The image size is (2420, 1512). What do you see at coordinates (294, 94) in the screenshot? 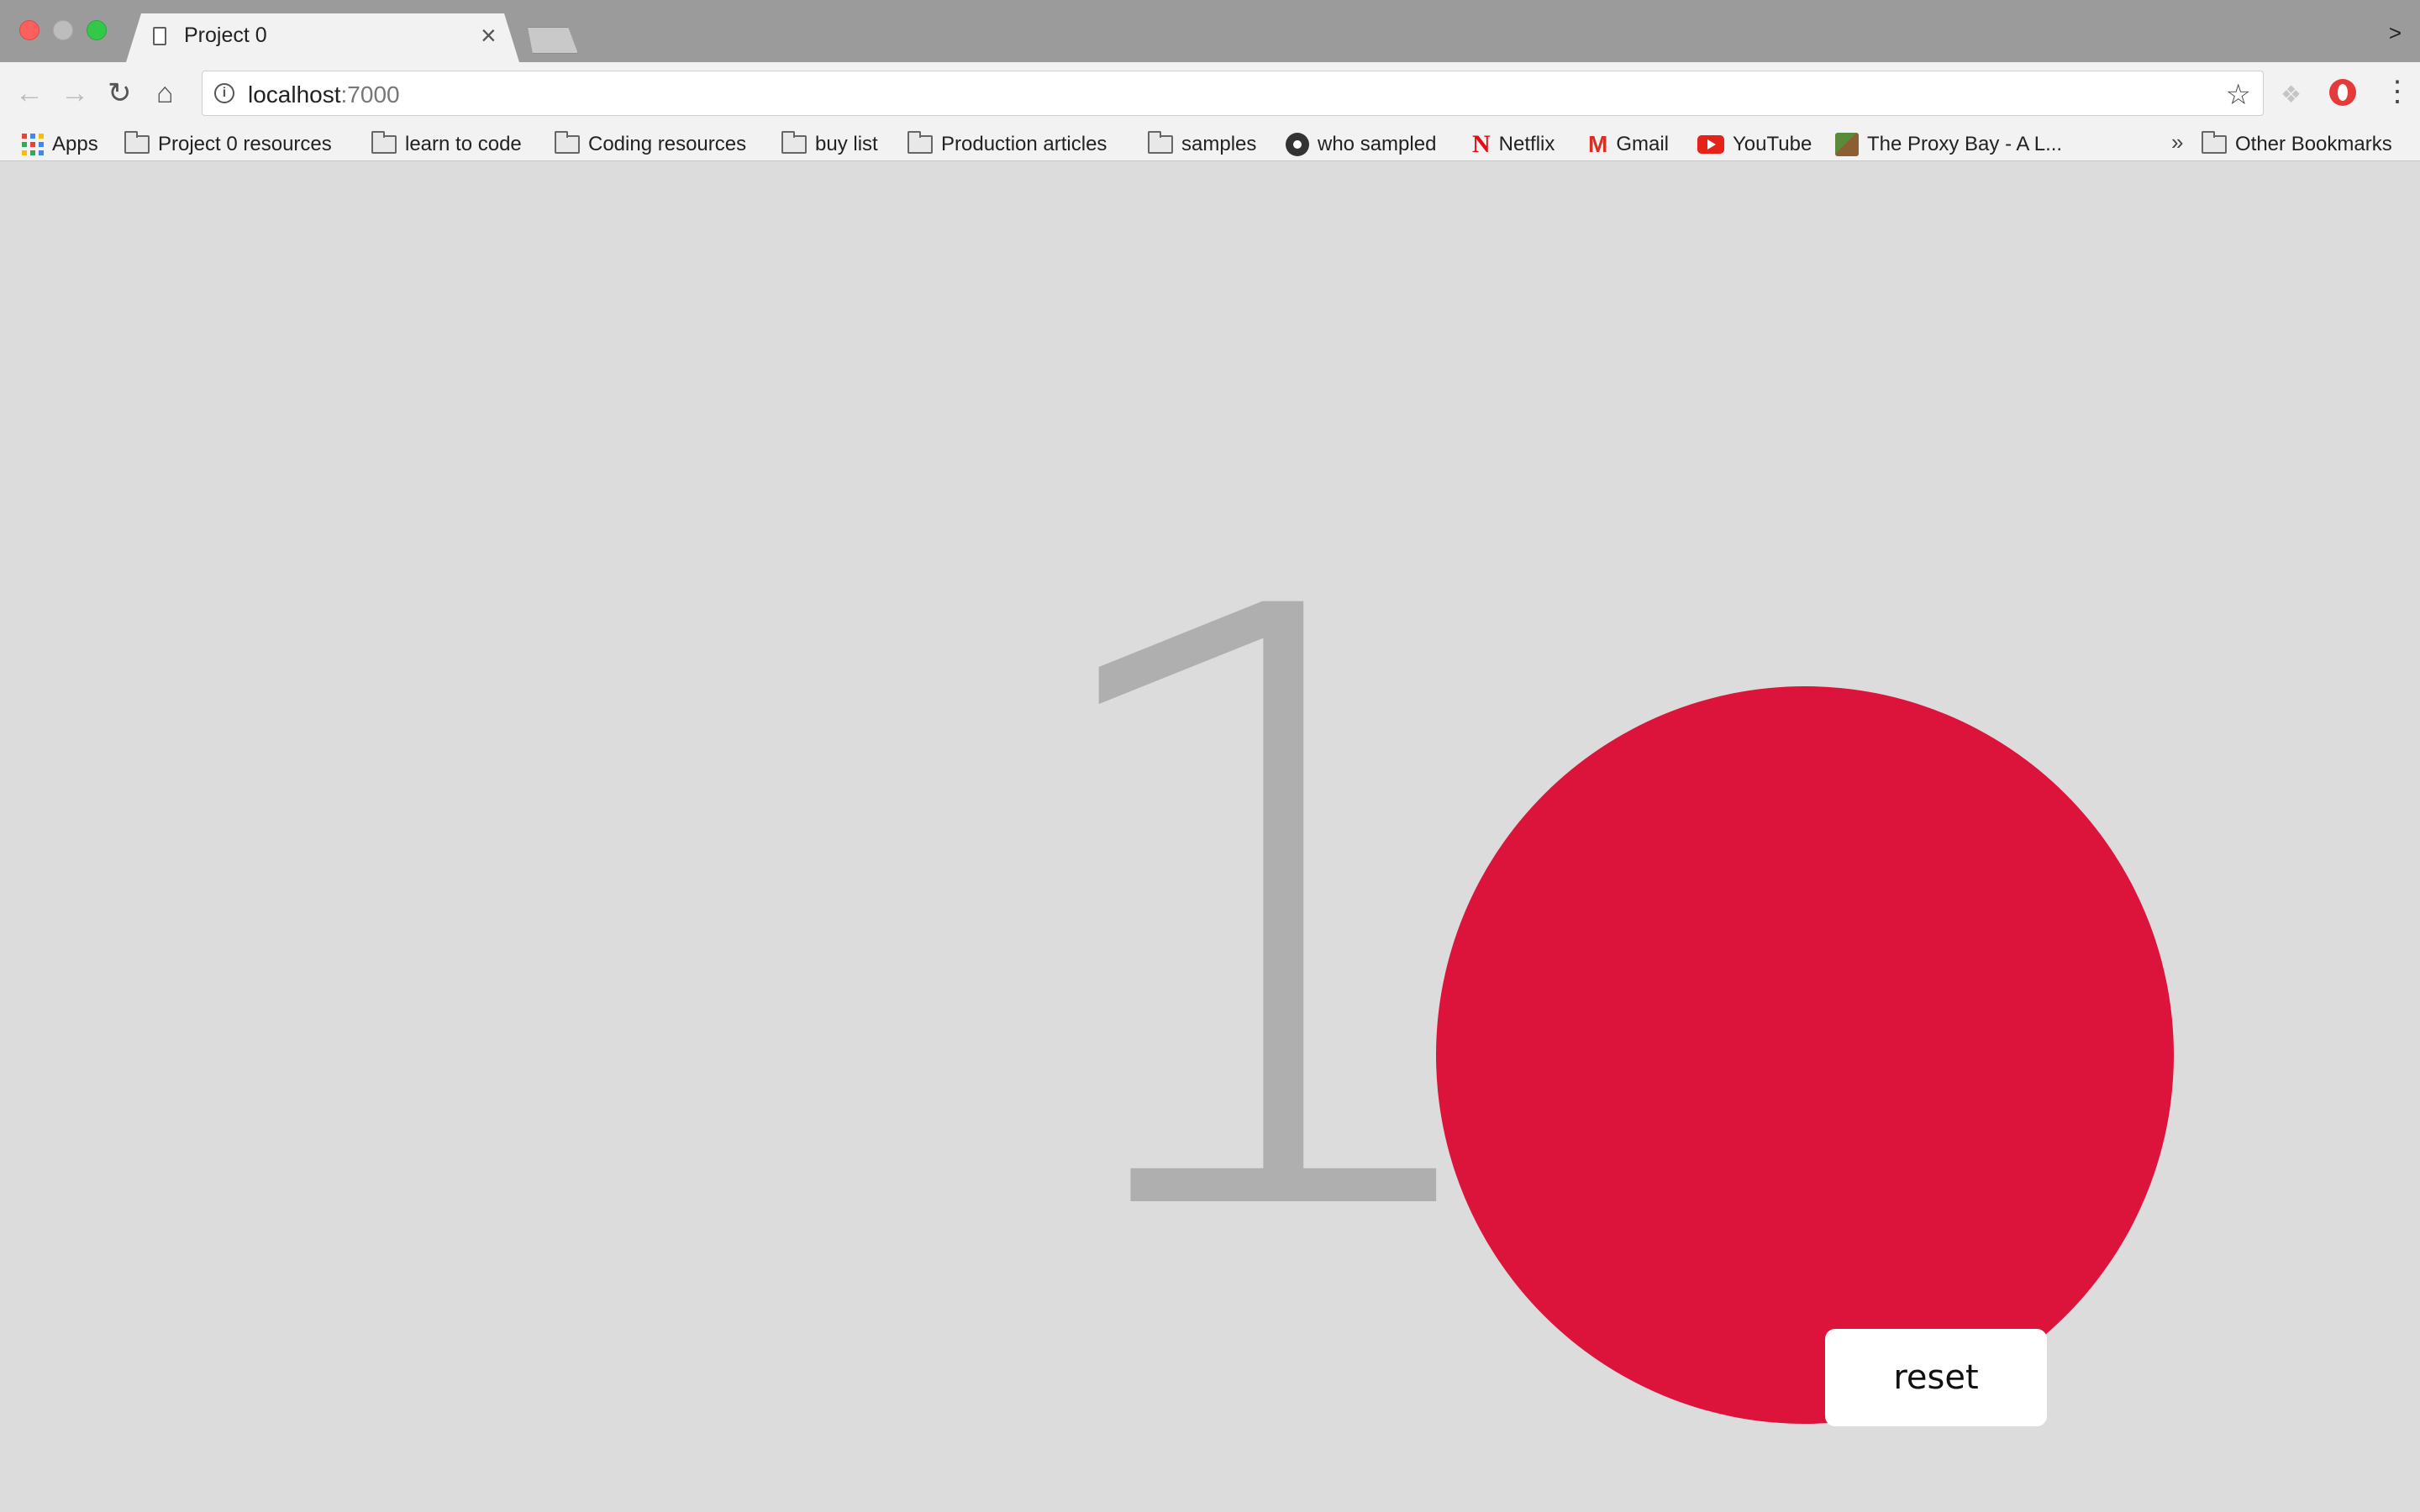
I see `url-host: localhost` at bounding box center [294, 94].